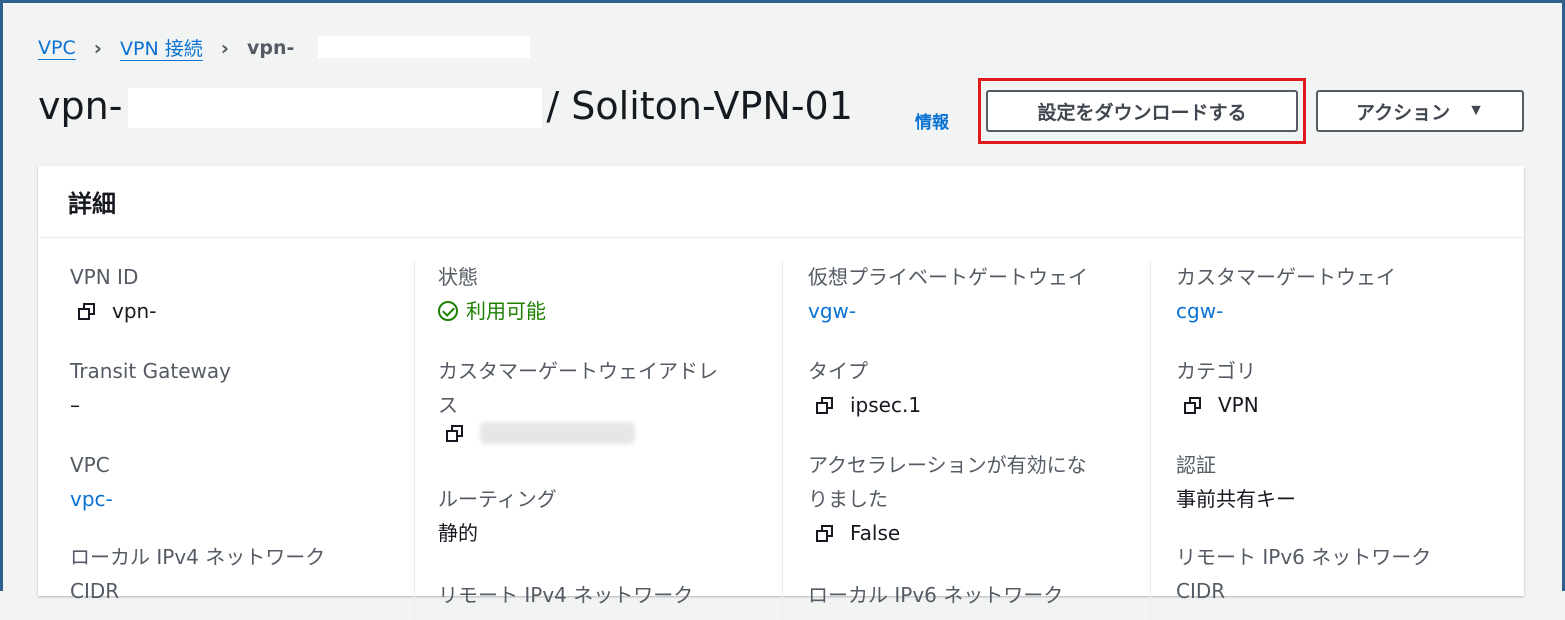 The image size is (1565, 620). I want to click on field-value, so click(603, 433).